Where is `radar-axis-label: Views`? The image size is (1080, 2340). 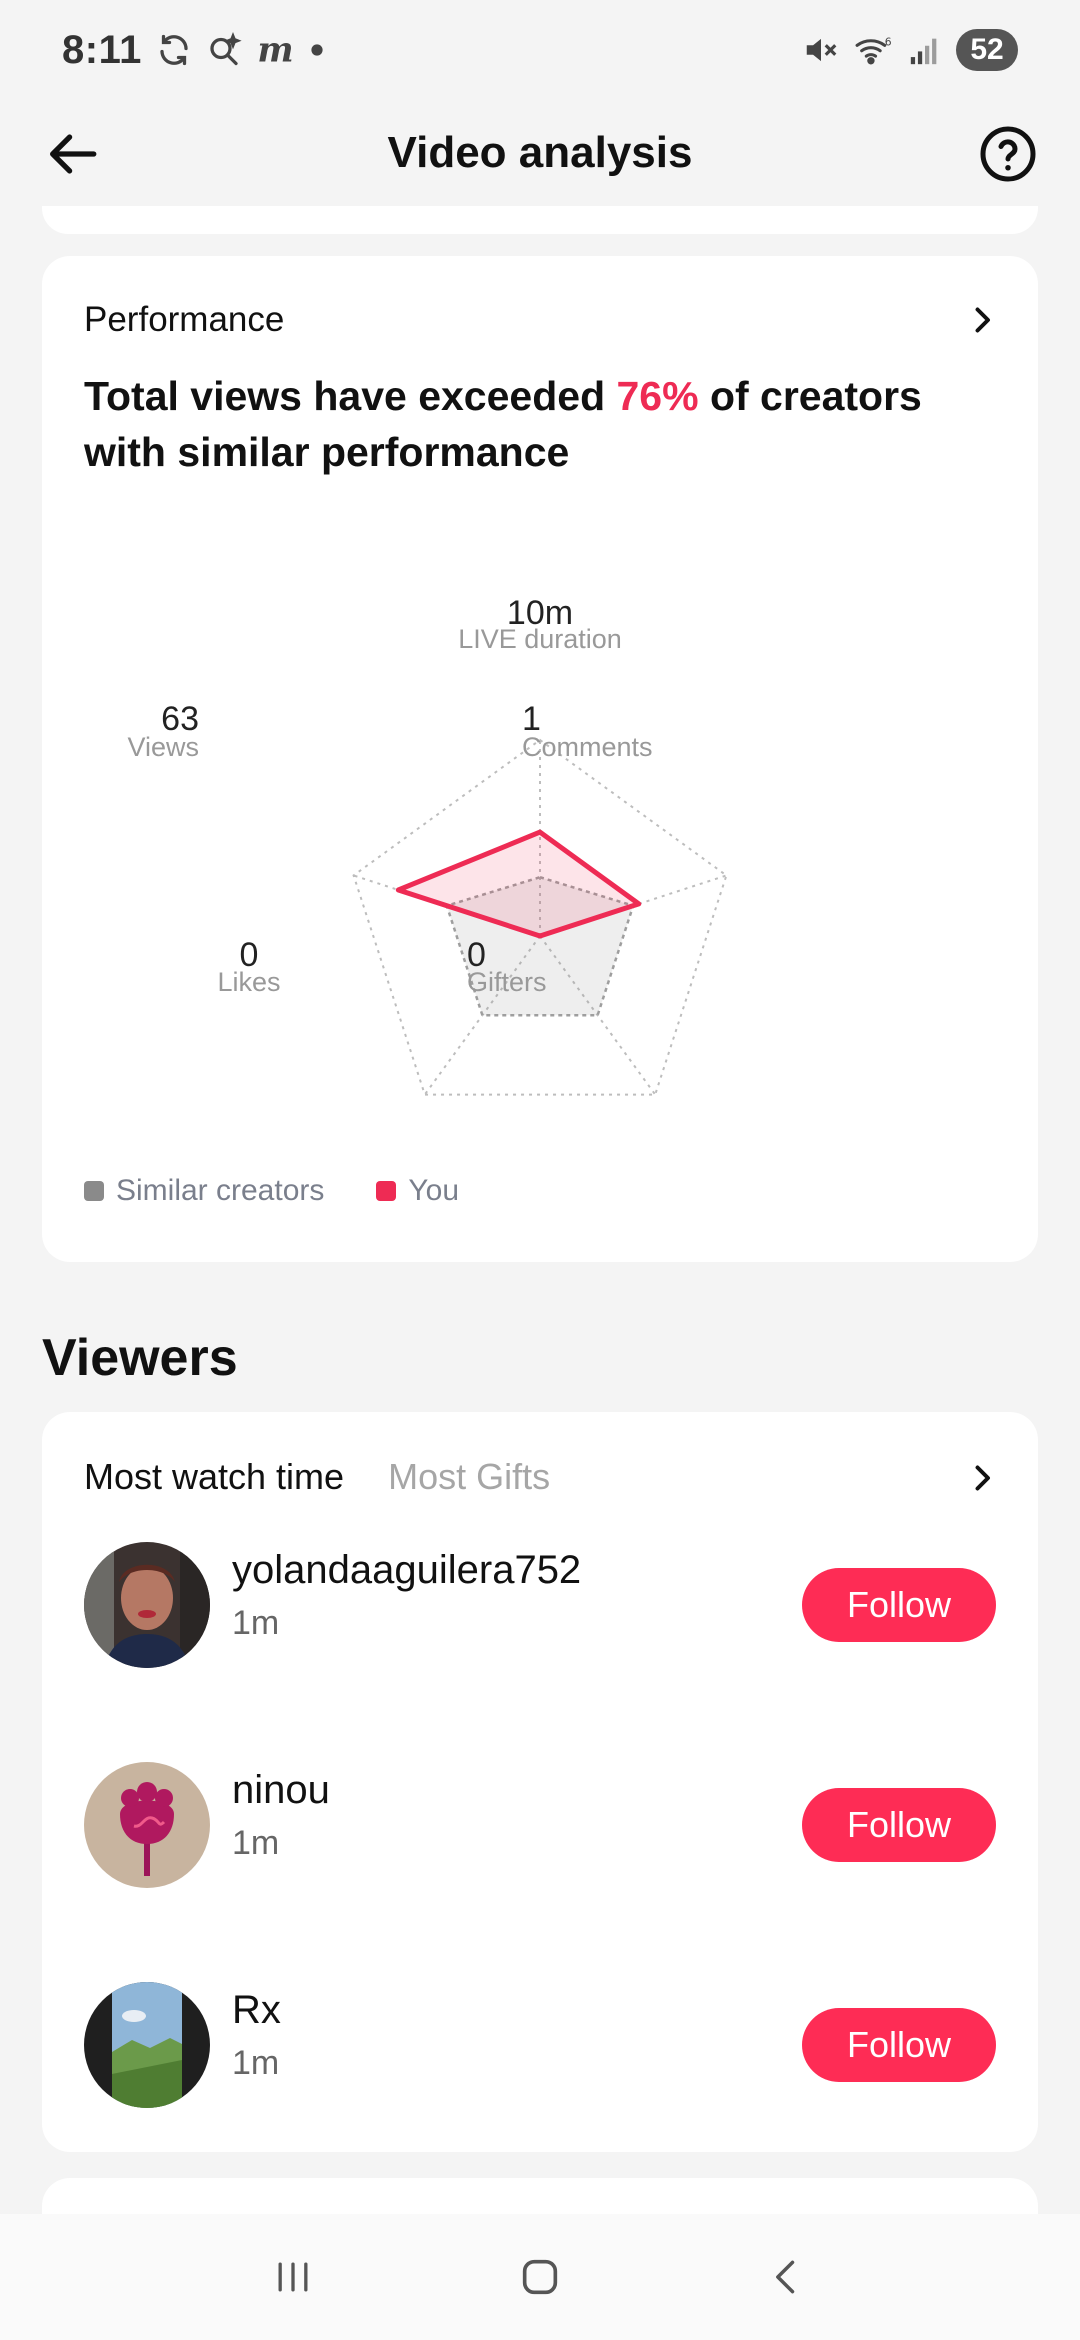 radar-axis-label: Views is located at coordinates (163, 747).